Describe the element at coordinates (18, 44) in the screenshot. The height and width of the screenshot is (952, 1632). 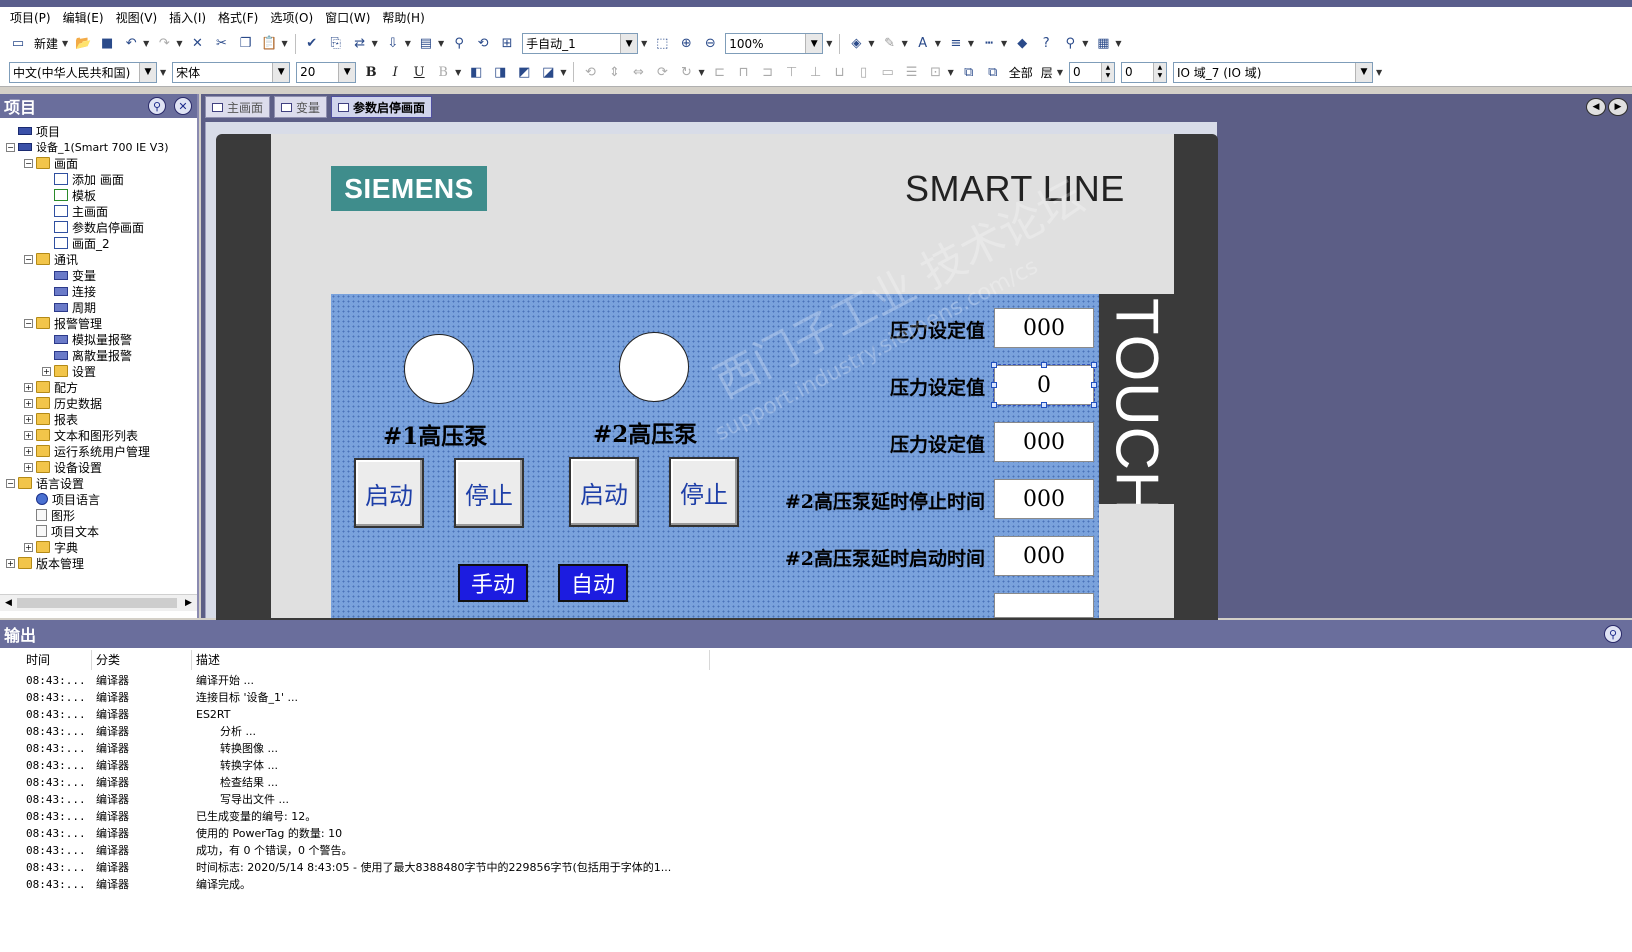
I see `new-icon: ▭` at that location.